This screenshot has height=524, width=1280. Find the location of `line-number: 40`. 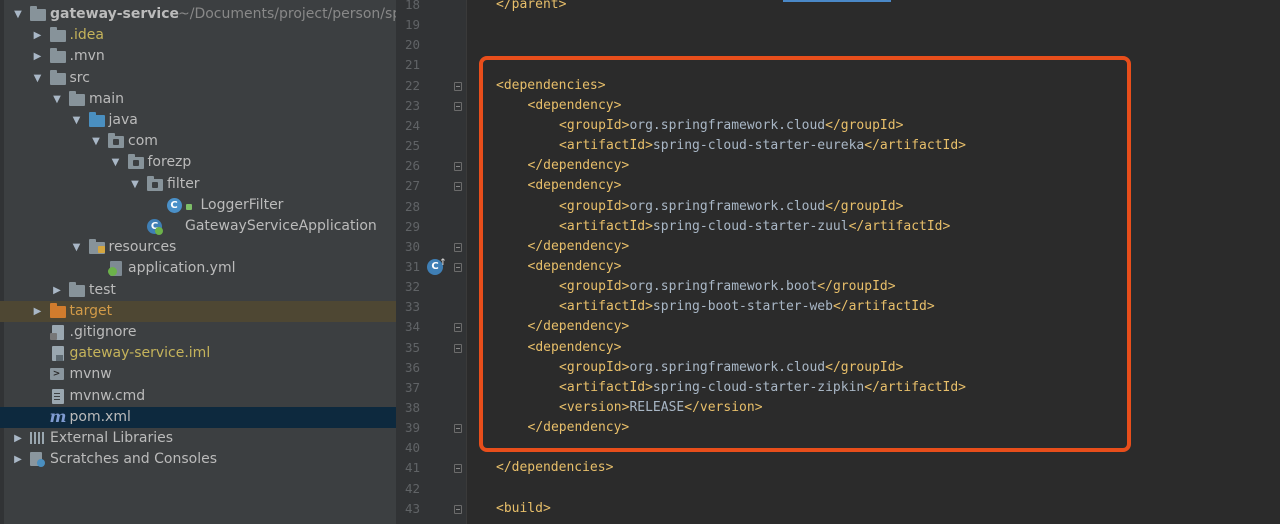

line-number: 40 is located at coordinates (412, 448).